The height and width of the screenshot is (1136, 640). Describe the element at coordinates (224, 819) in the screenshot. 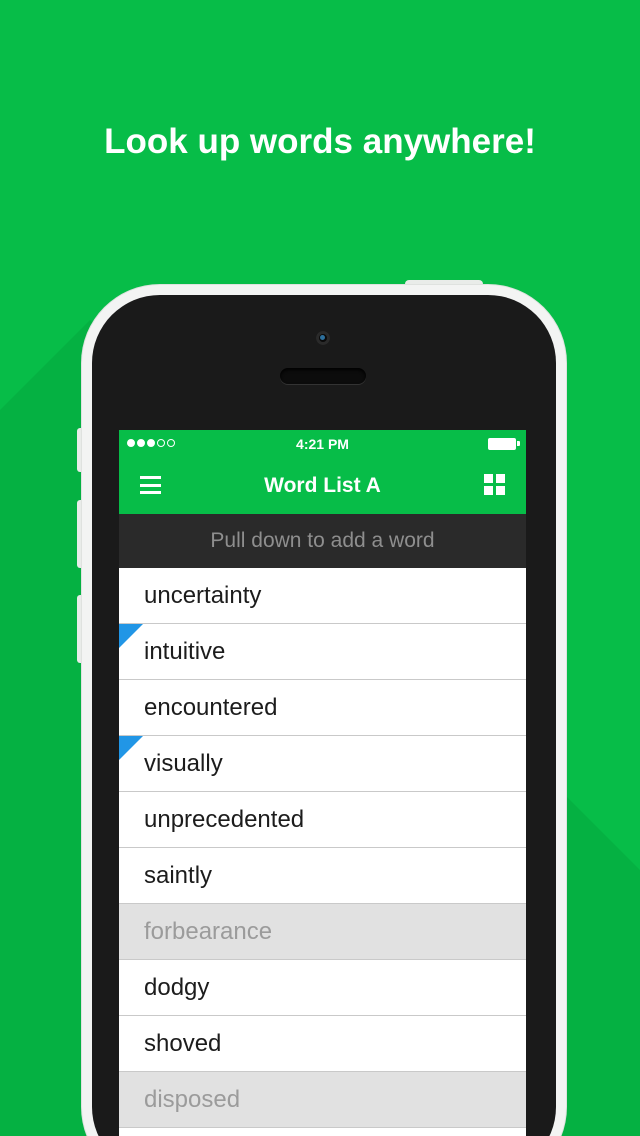

I see `word-label: unprecedented` at that location.